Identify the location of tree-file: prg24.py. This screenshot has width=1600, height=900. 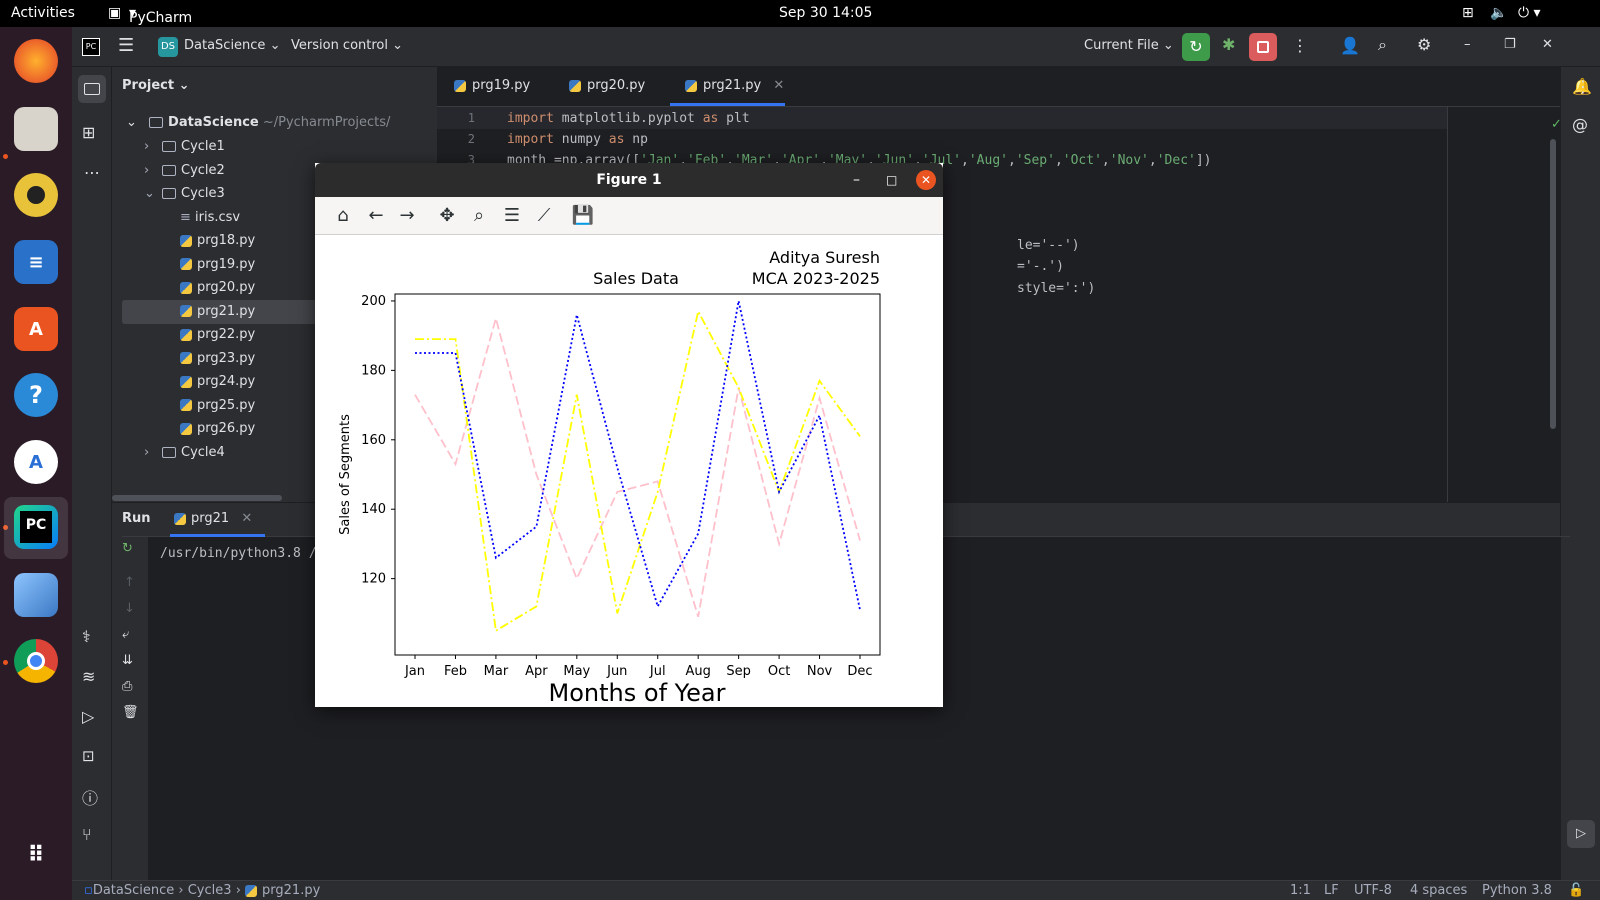
(217, 382).